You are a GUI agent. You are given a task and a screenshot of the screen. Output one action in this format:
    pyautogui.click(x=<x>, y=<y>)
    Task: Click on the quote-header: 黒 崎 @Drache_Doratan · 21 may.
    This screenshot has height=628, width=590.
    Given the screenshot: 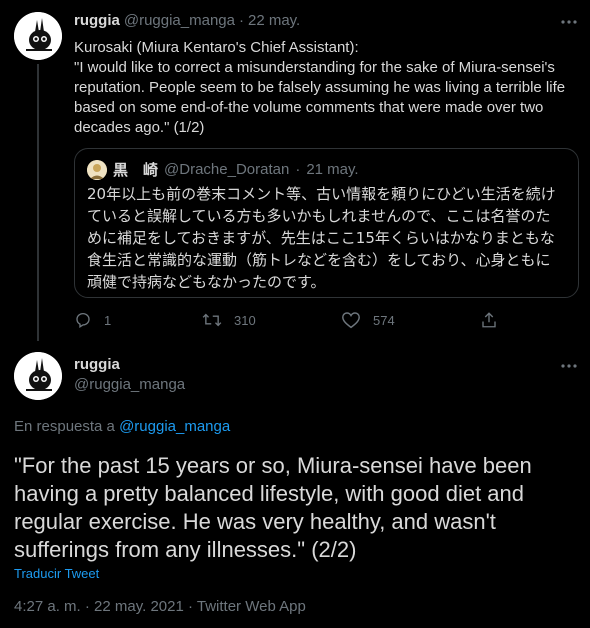 What is the action you would take?
    pyautogui.click(x=223, y=169)
    